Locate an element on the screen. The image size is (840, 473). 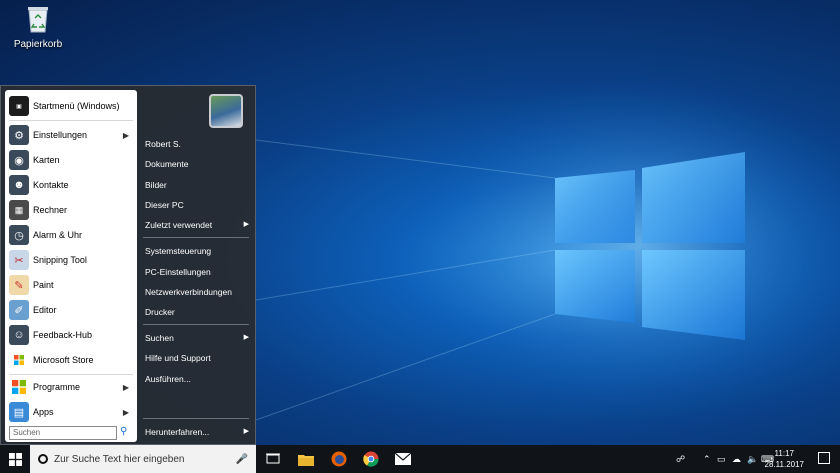
app-label: Startmenü (Windows) is located at coordinates (76, 106).